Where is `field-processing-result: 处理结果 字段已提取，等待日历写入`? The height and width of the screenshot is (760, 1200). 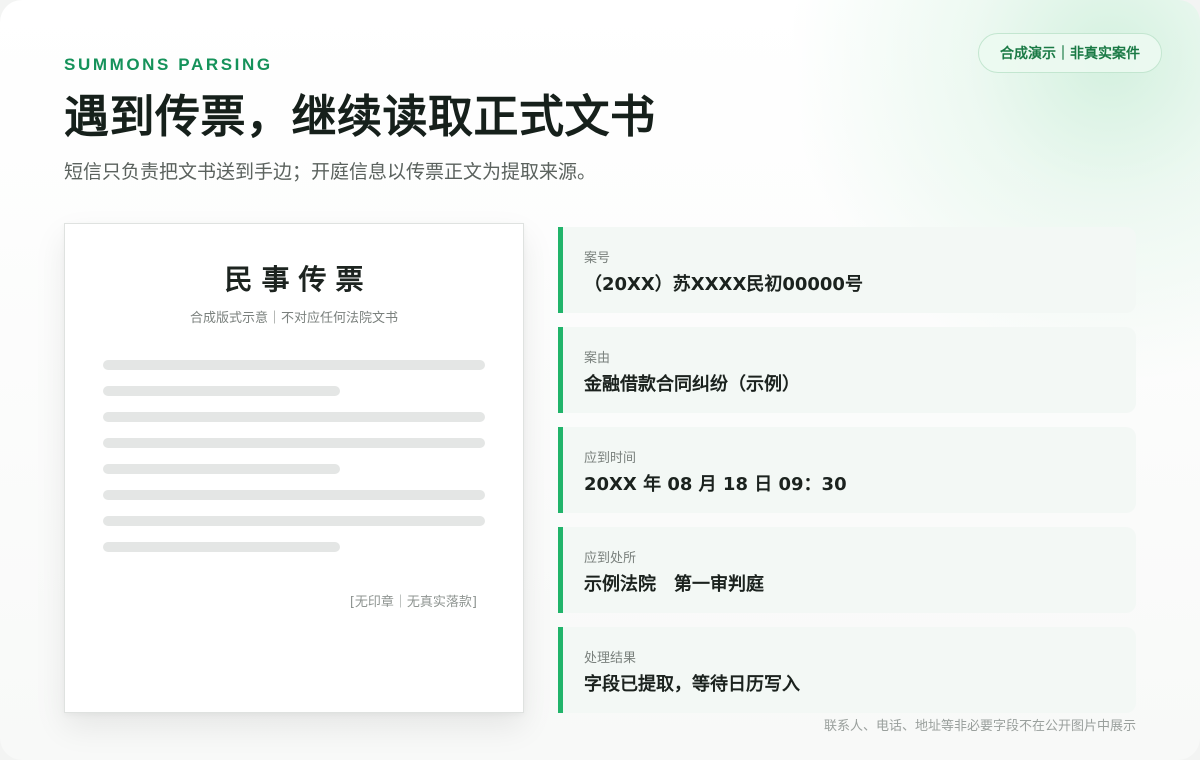
field-processing-result: 处理结果 字段已提取，等待日历写入 is located at coordinates (847, 670).